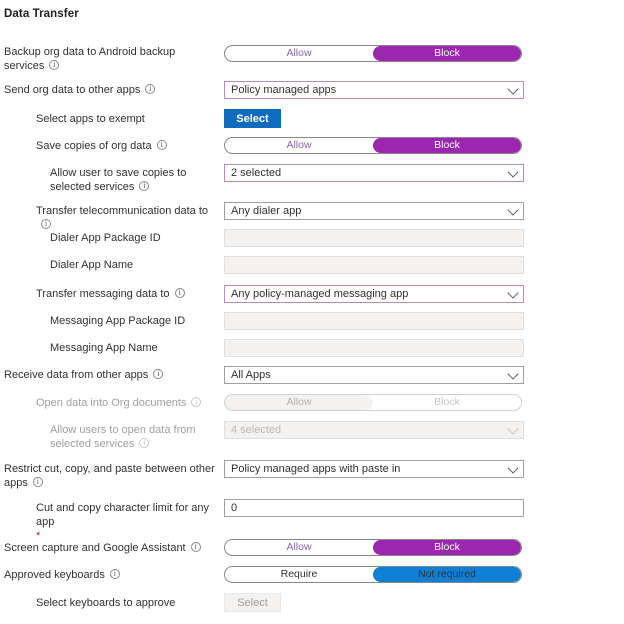 This screenshot has width=624, height=624. What do you see at coordinates (374, 265) in the screenshot?
I see `input-dialer-app-name` at bounding box center [374, 265].